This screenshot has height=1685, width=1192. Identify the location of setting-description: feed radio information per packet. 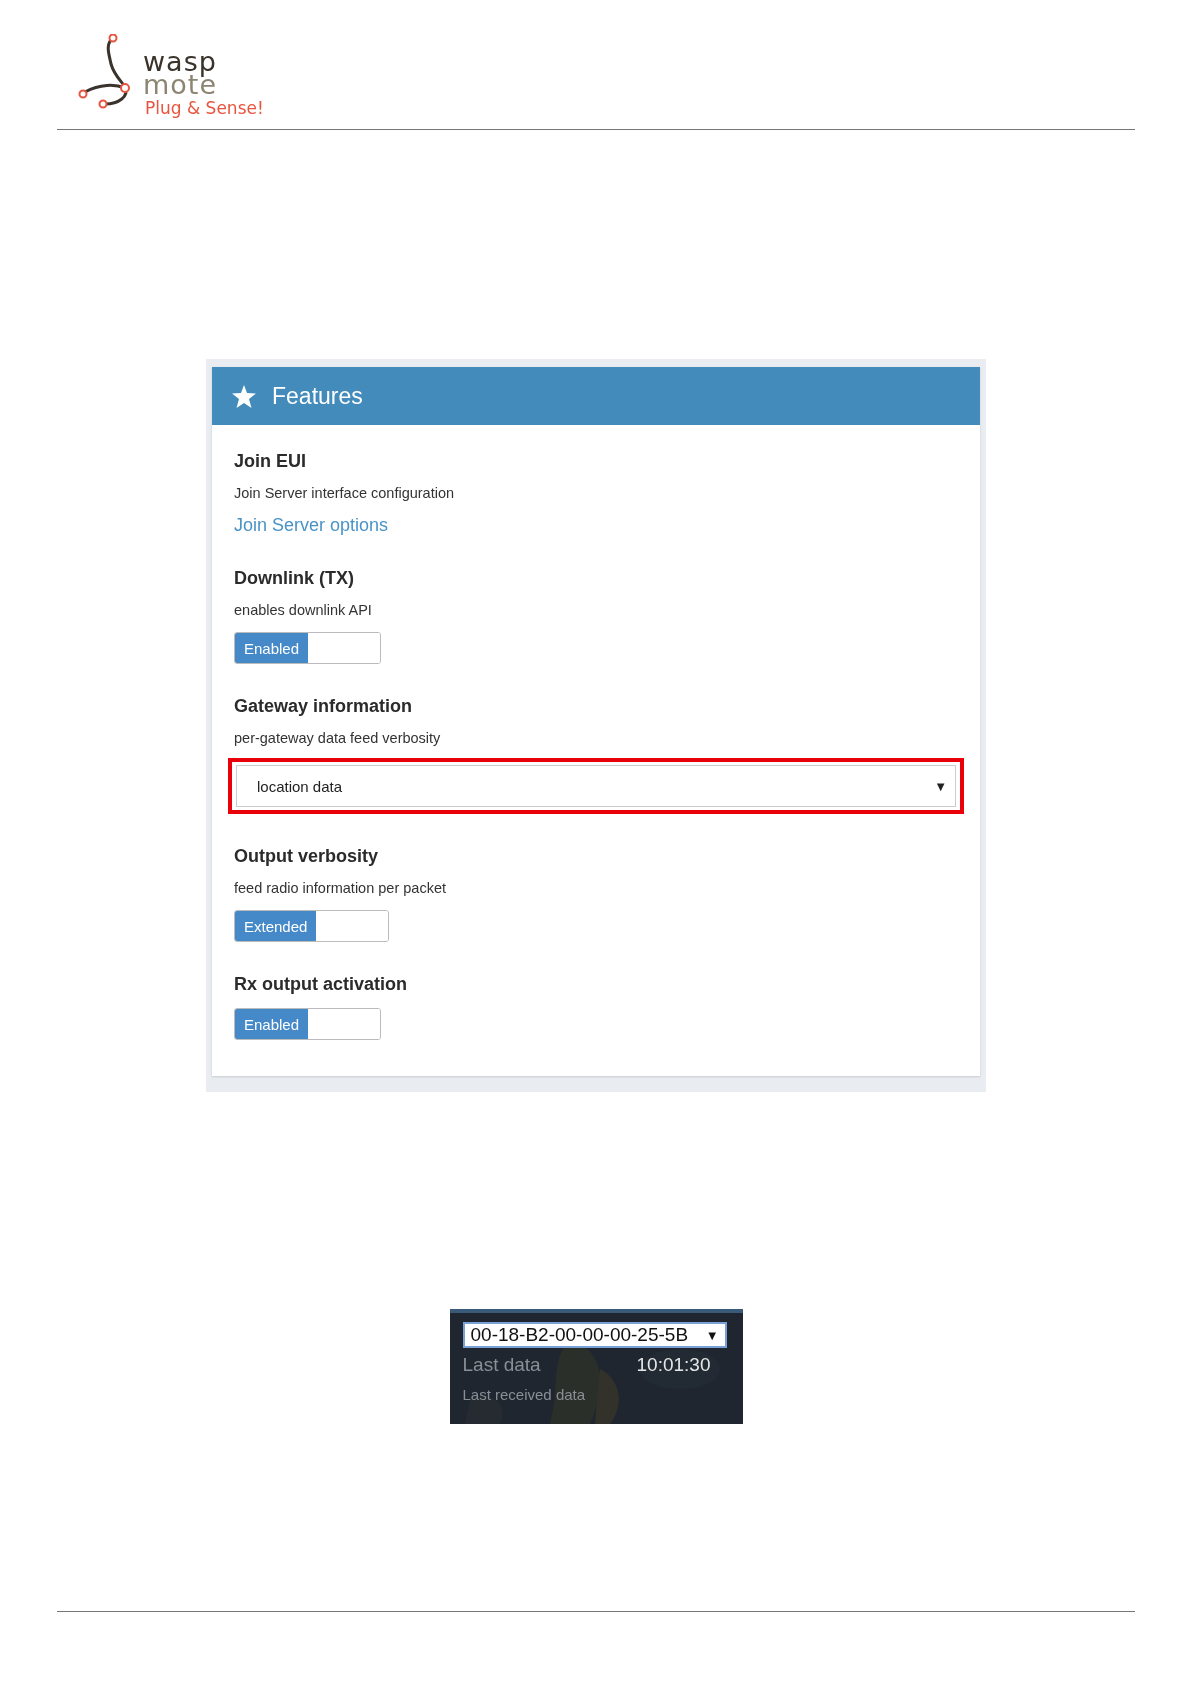
(340, 888).